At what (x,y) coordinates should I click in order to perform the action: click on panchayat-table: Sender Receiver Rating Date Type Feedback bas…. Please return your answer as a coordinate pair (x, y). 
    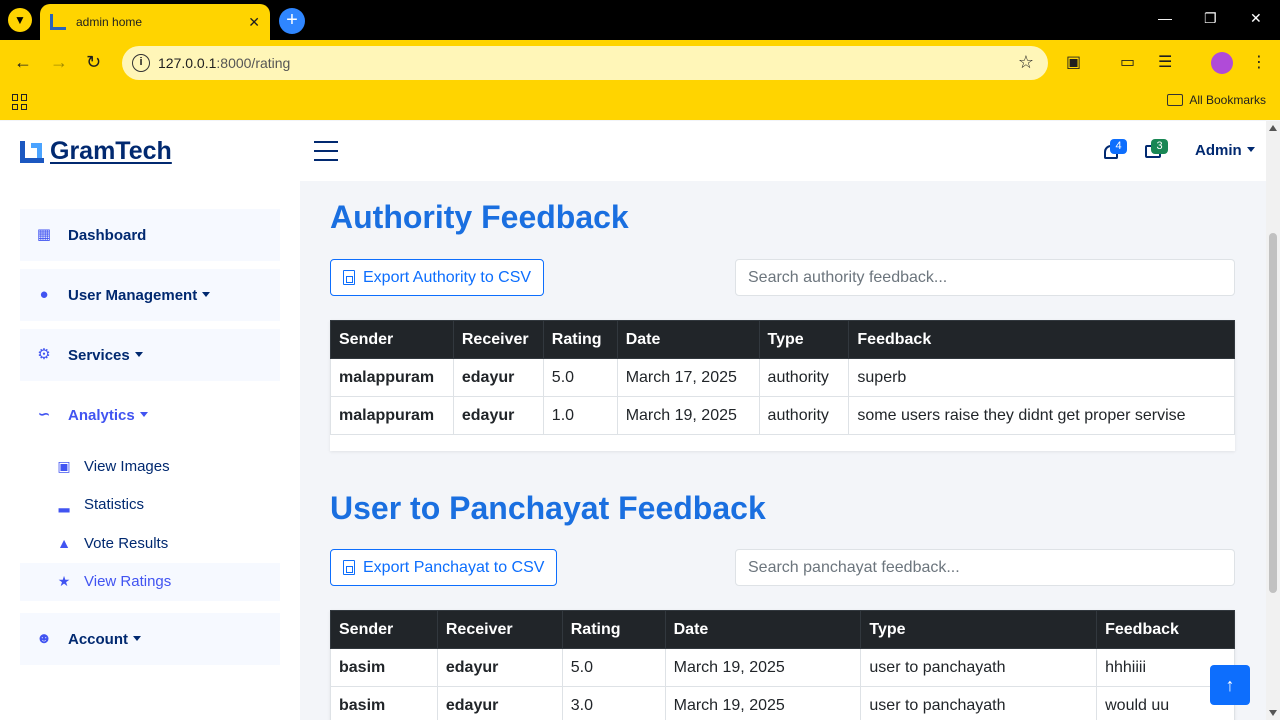
    Looking at the image, I should click on (782, 665).